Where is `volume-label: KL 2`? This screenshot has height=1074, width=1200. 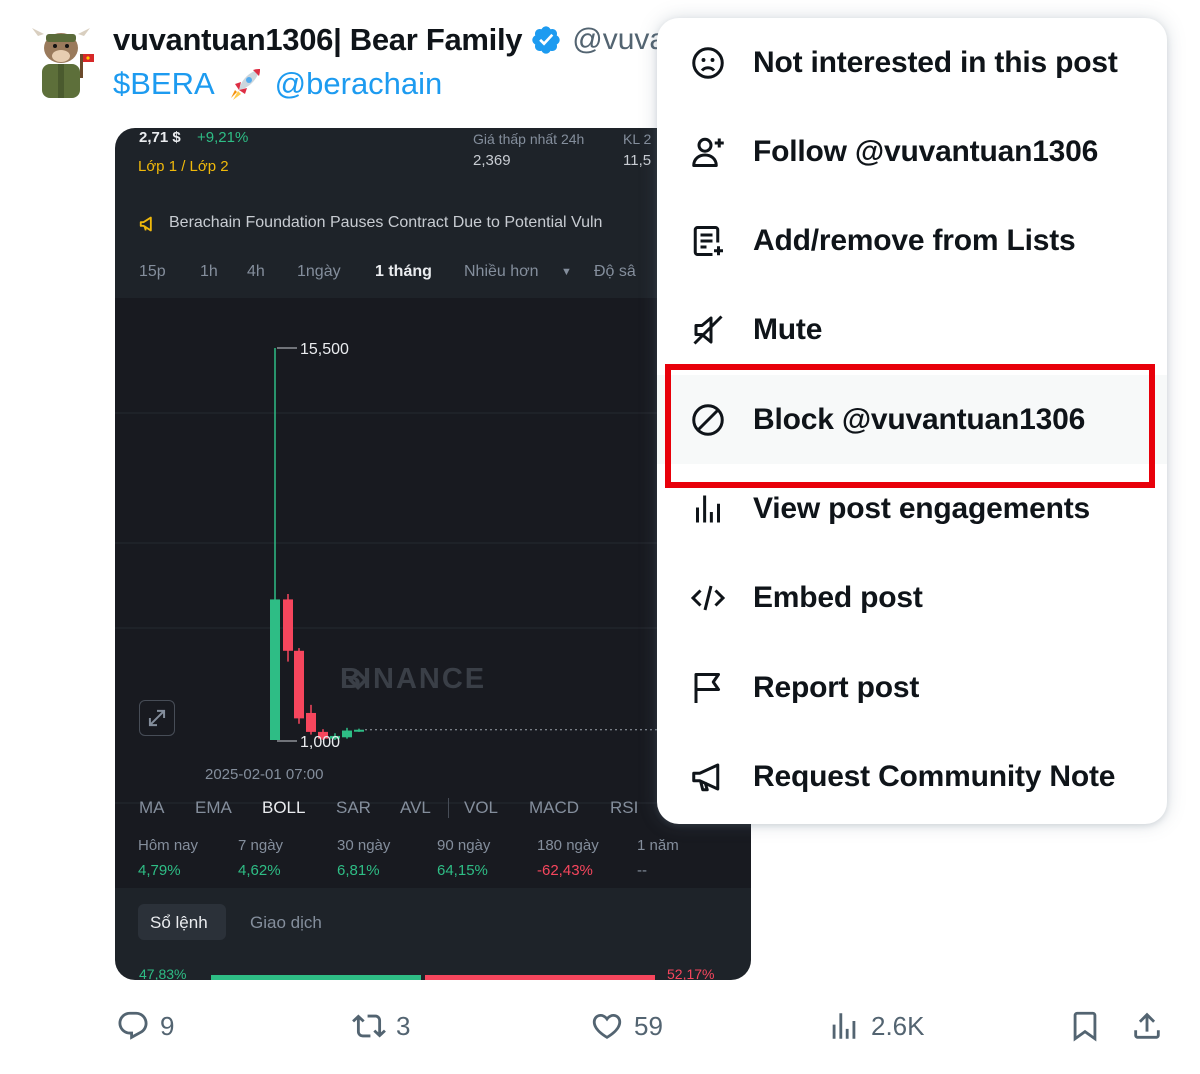 volume-label: KL 2 is located at coordinates (637, 139).